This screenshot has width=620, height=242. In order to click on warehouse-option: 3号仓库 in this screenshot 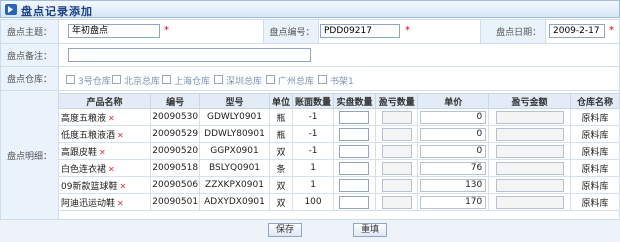, I will do `click(89, 80)`.